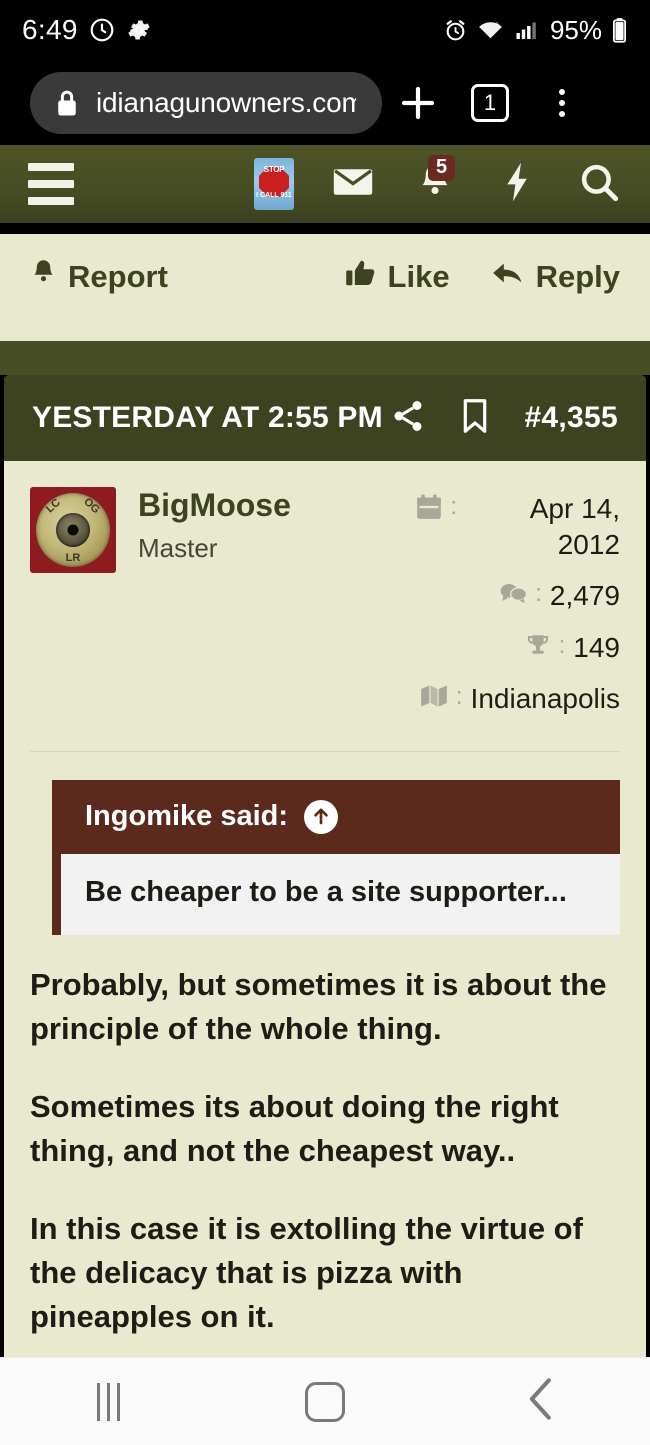 This screenshot has height=1445, width=650. I want to click on post-gap, so click(325, 330).